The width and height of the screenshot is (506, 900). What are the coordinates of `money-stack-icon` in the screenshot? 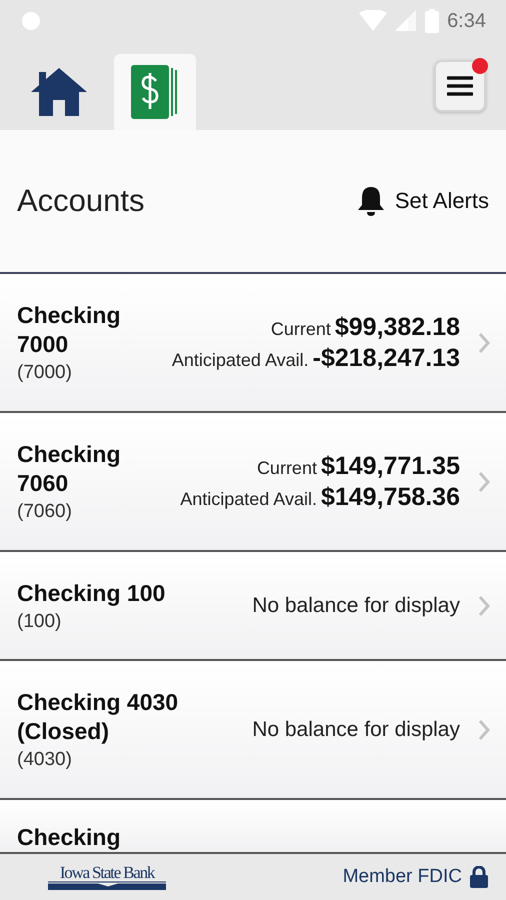 It's located at (155, 92).